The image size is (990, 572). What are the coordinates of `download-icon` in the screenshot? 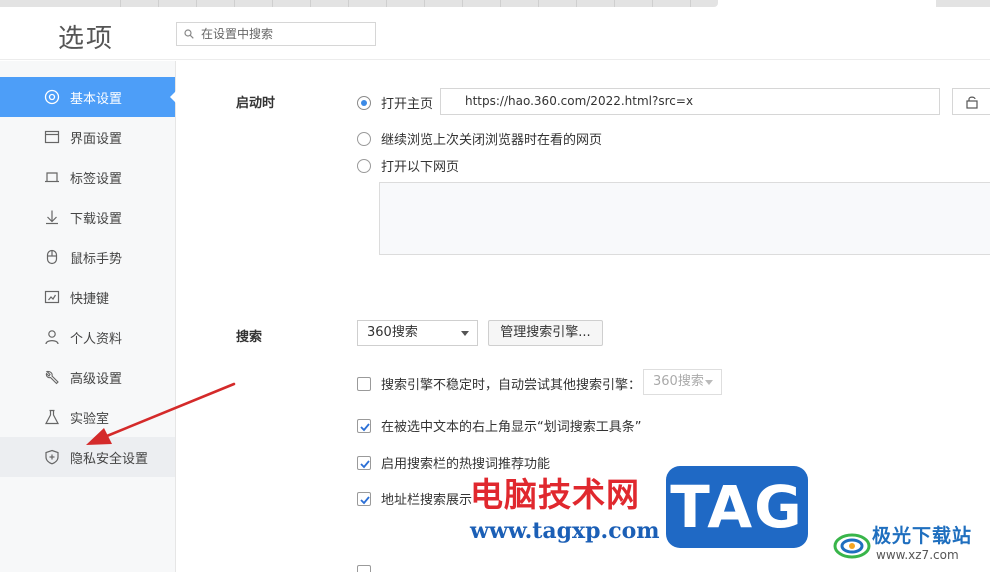 It's located at (52, 217).